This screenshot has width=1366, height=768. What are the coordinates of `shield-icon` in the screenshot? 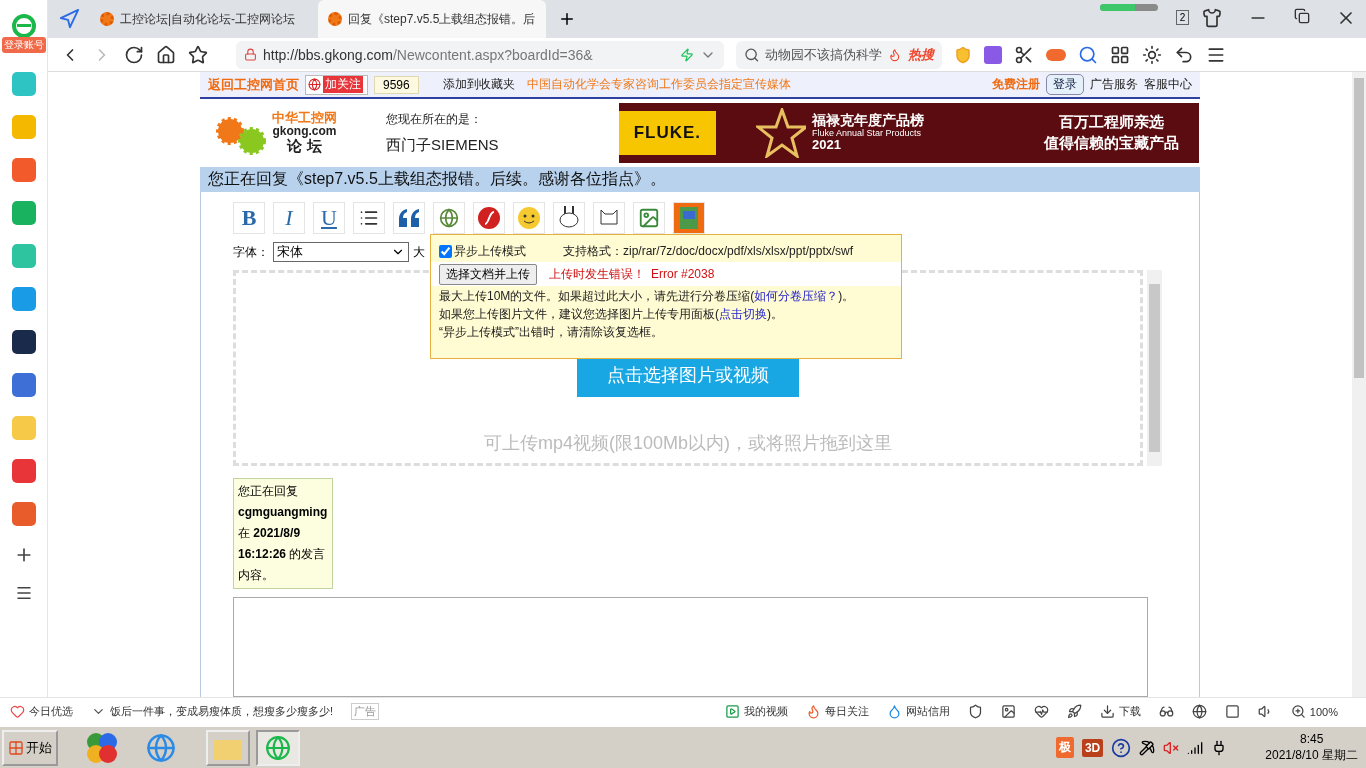 It's located at (975, 711).